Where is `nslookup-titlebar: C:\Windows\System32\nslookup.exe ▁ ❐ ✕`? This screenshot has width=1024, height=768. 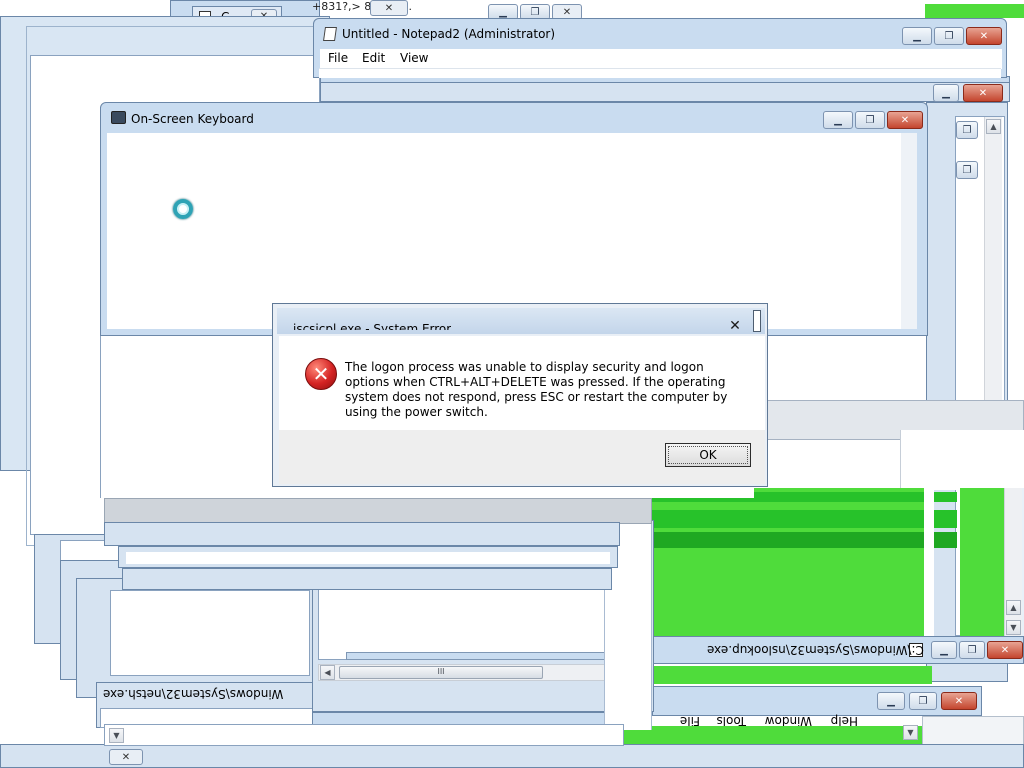 nslookup-titlebar: C:\Windows\System32\nslookup.exe ▁ ❐ ✕ is located at coordinates (838, 650).